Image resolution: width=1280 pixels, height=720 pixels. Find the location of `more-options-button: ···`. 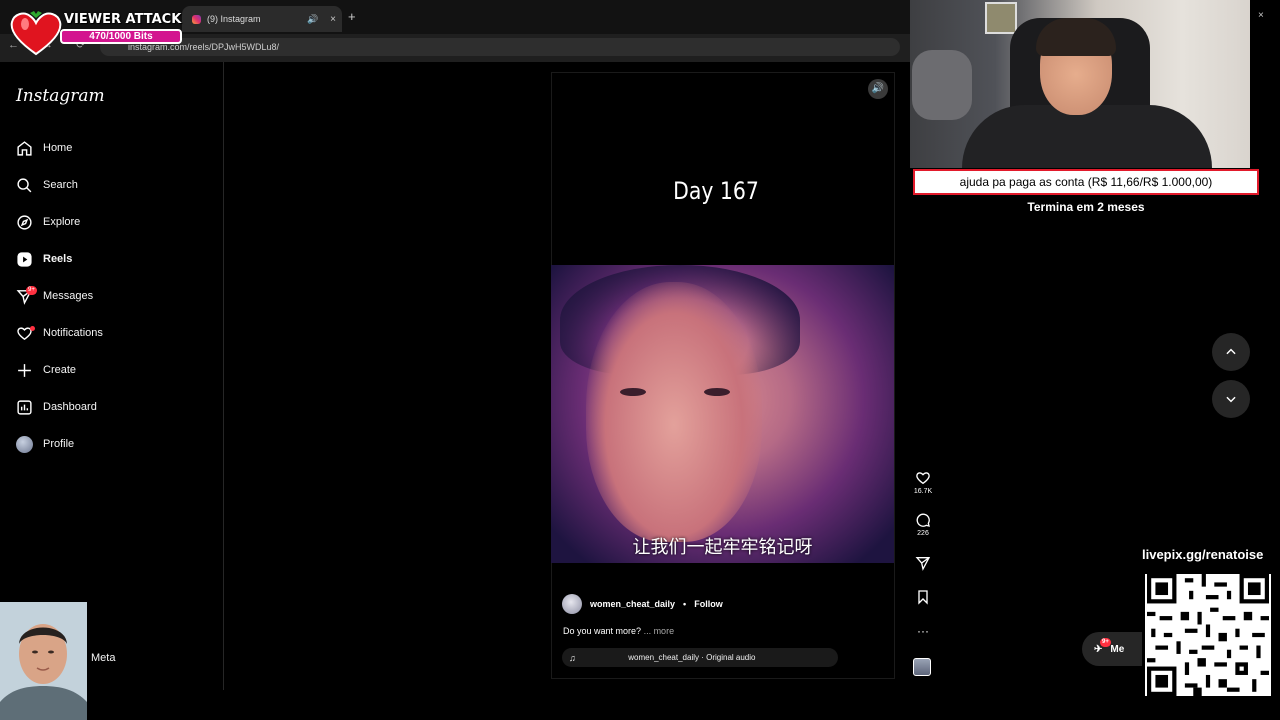

more-options-button: ··· is located at coordinates (923, 631).